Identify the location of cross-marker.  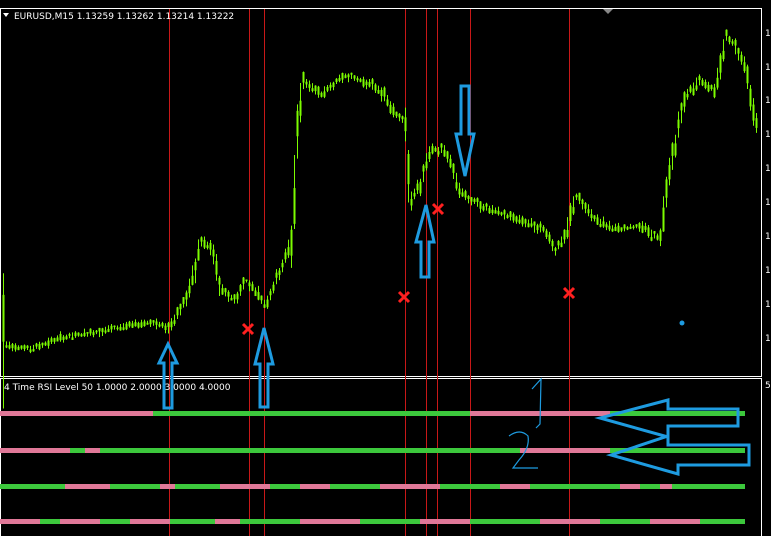
(404, 297).